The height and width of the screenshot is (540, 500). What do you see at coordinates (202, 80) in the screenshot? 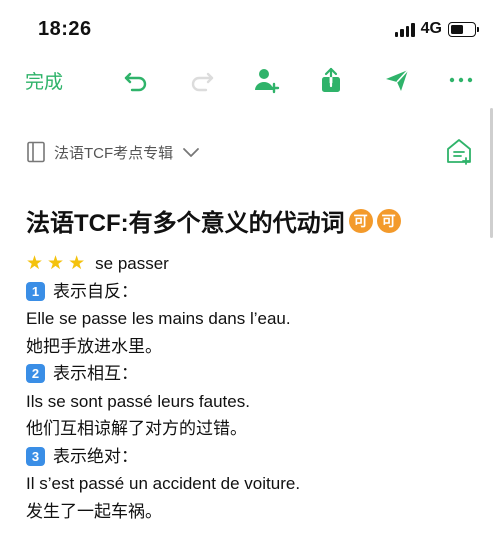
I see `redo-icon` at bounding box center [202, 80].